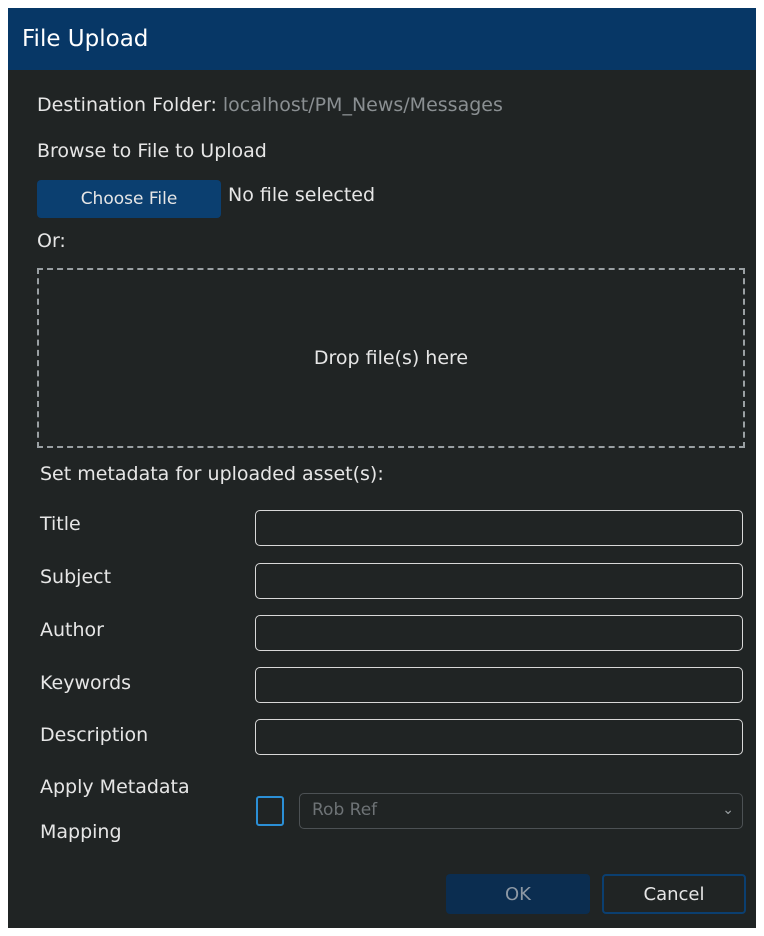 Image resolution: width=764 pixels, height=936 pixels. Describe the element at coordinates (345, 810) in the screenshot. I see `mapping-select-value: Rob Ref` at that location.